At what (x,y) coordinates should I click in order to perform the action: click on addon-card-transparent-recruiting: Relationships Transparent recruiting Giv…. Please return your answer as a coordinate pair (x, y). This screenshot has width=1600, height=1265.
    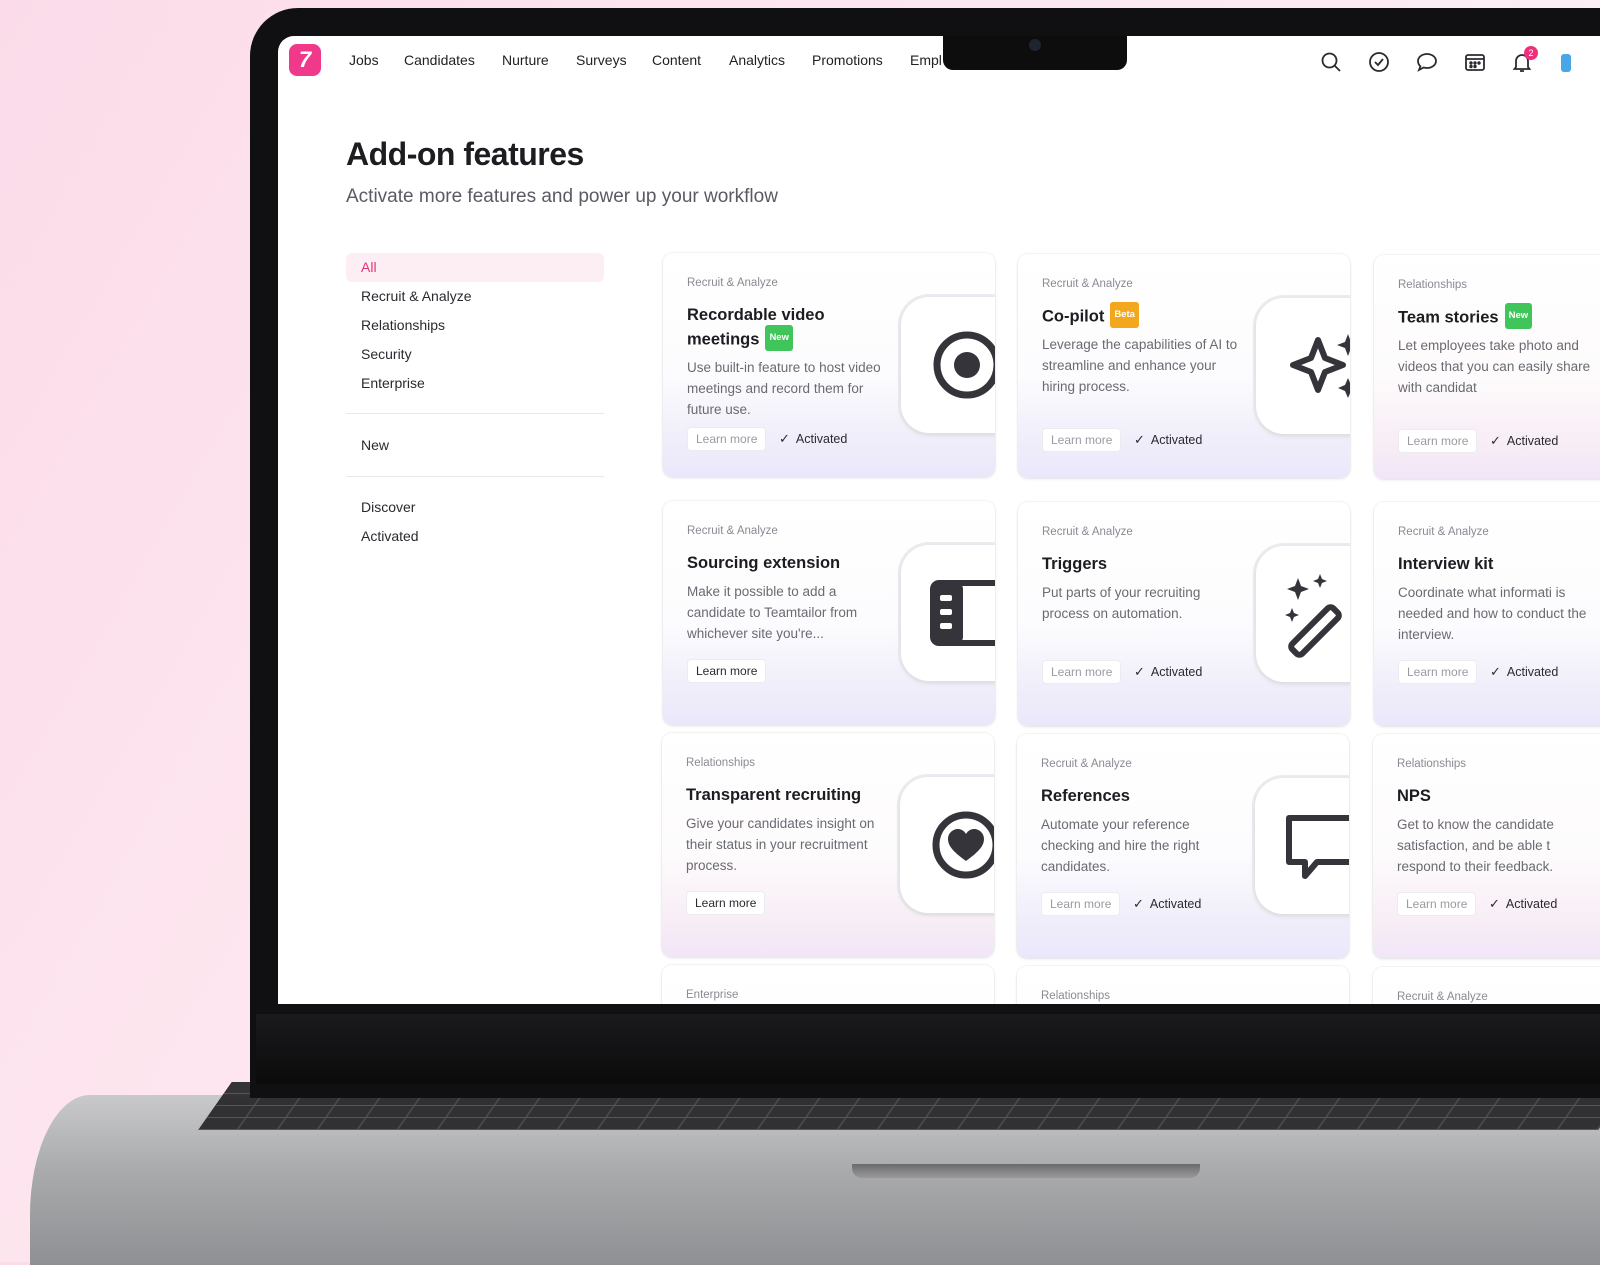
    Looking at the image, I should click on (828, 845).